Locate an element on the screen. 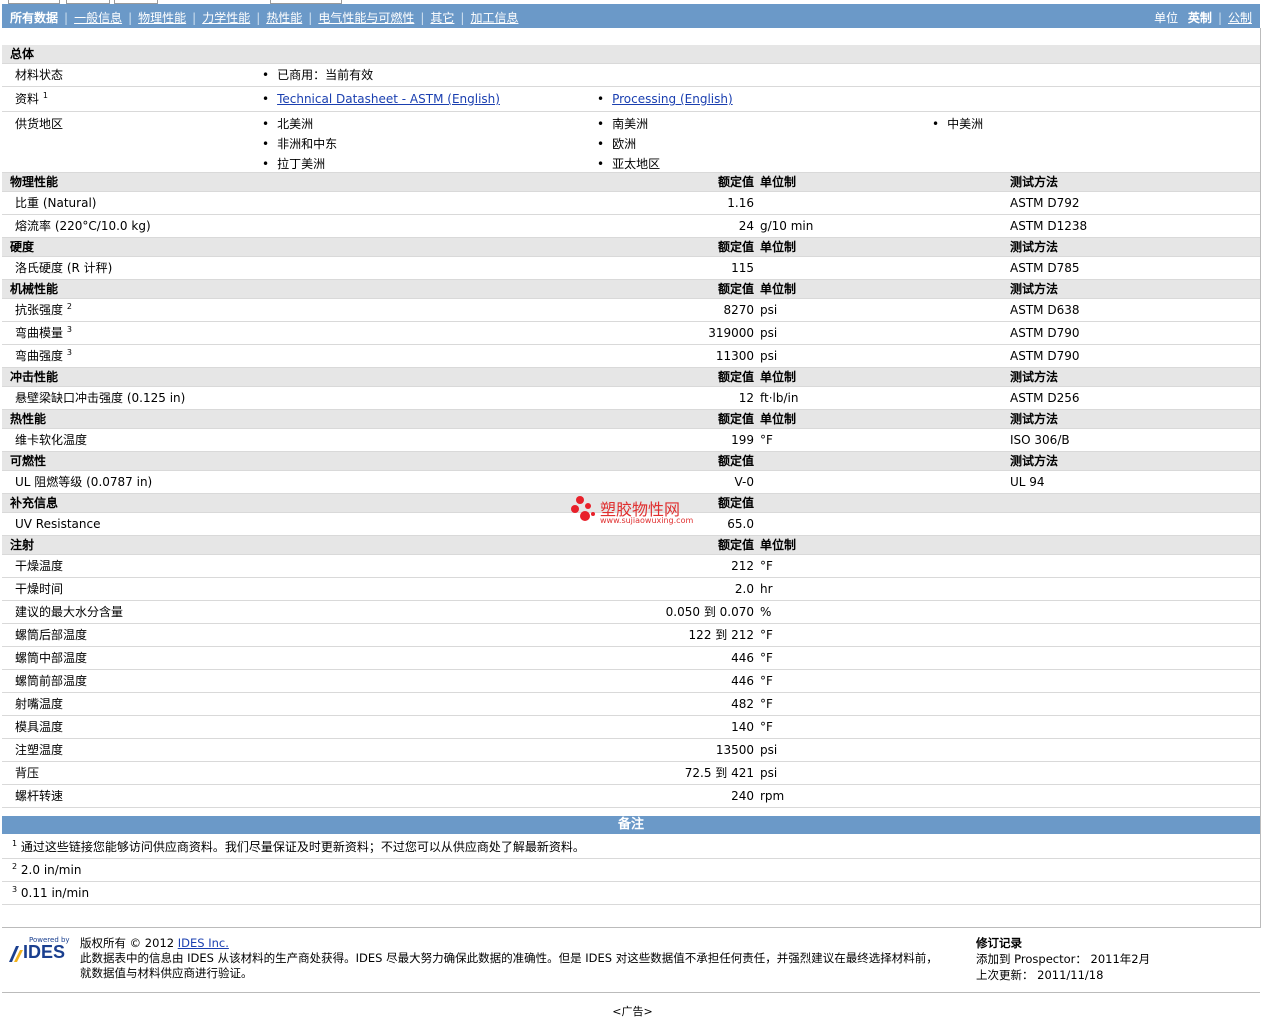 This screenshot has height=1022, width=1265. property-value: 115 is located at coordinates (742, 268).